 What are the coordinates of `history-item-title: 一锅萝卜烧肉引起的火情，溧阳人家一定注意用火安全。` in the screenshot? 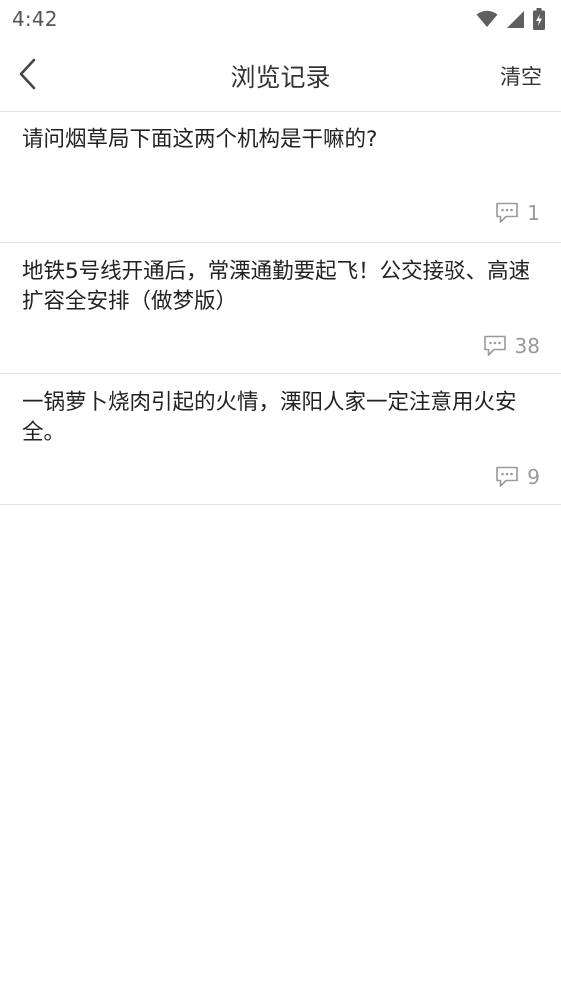 It's located at (269, 417).